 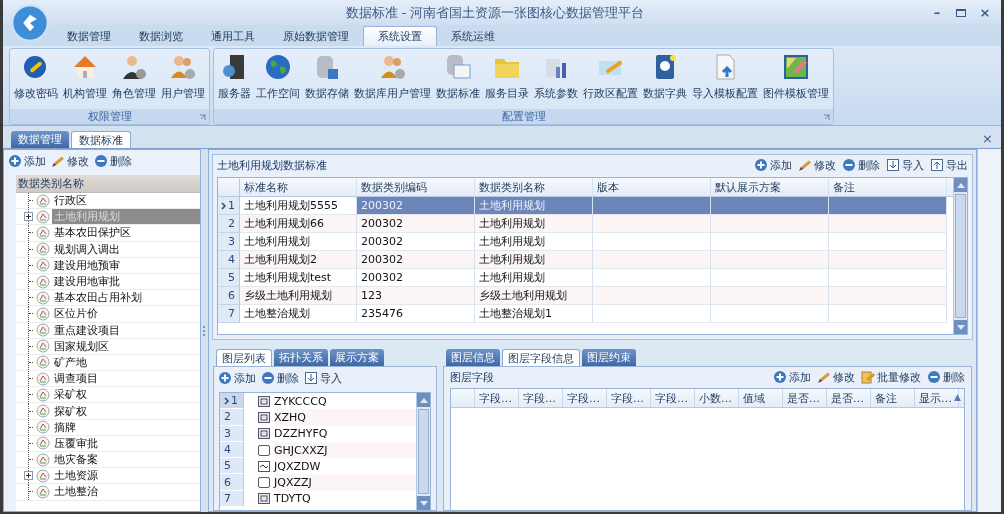 What do you see at coordinates (301, 357) in the screenshot?
I see `panel-tab: 拓扑关系` at bounding box center [301, 357].